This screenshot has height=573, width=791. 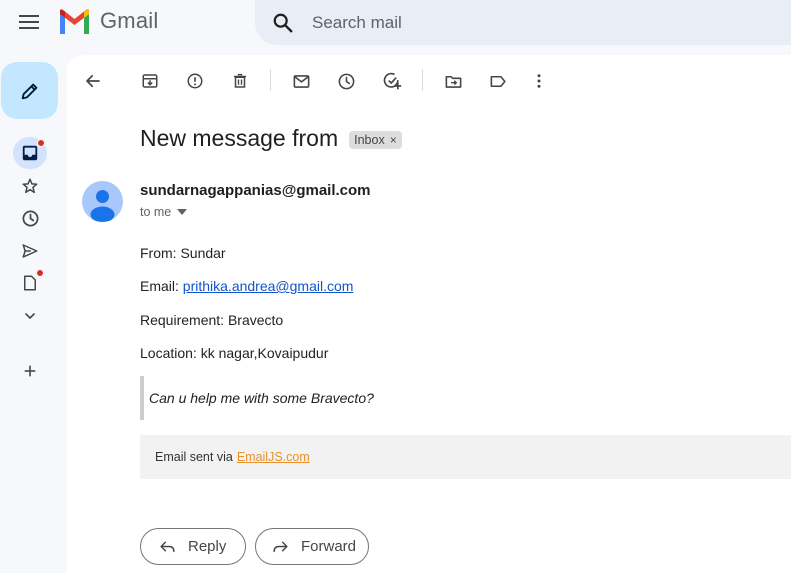 I want to click on label-tag-icon, so click(x=498, y=81).